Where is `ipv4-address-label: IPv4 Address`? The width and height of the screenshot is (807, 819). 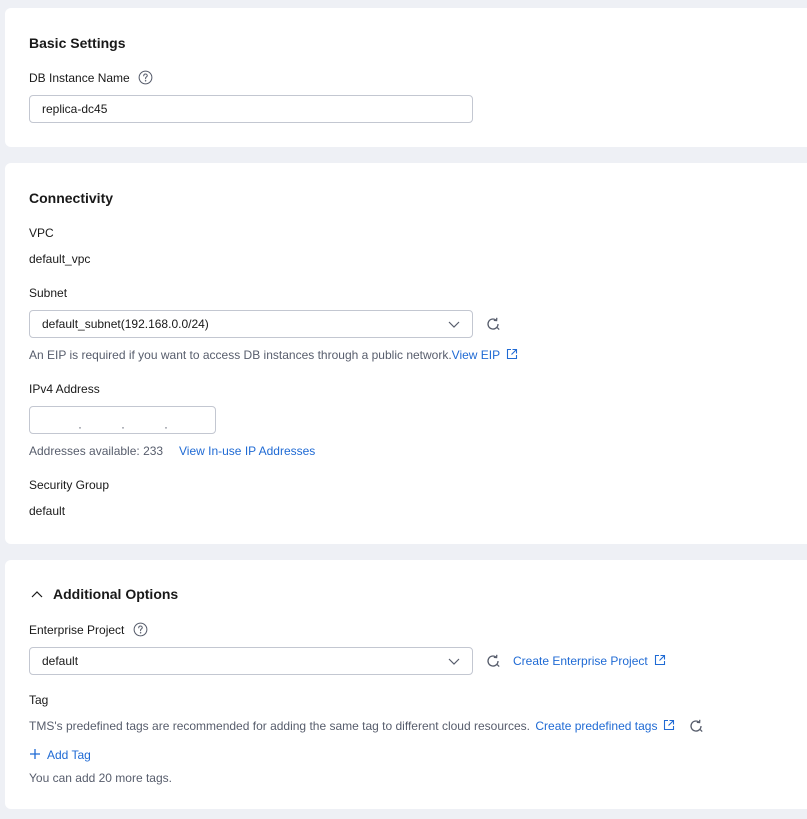
ipv4-address-label: IPv4 Address is located at coordinates (64, 389).